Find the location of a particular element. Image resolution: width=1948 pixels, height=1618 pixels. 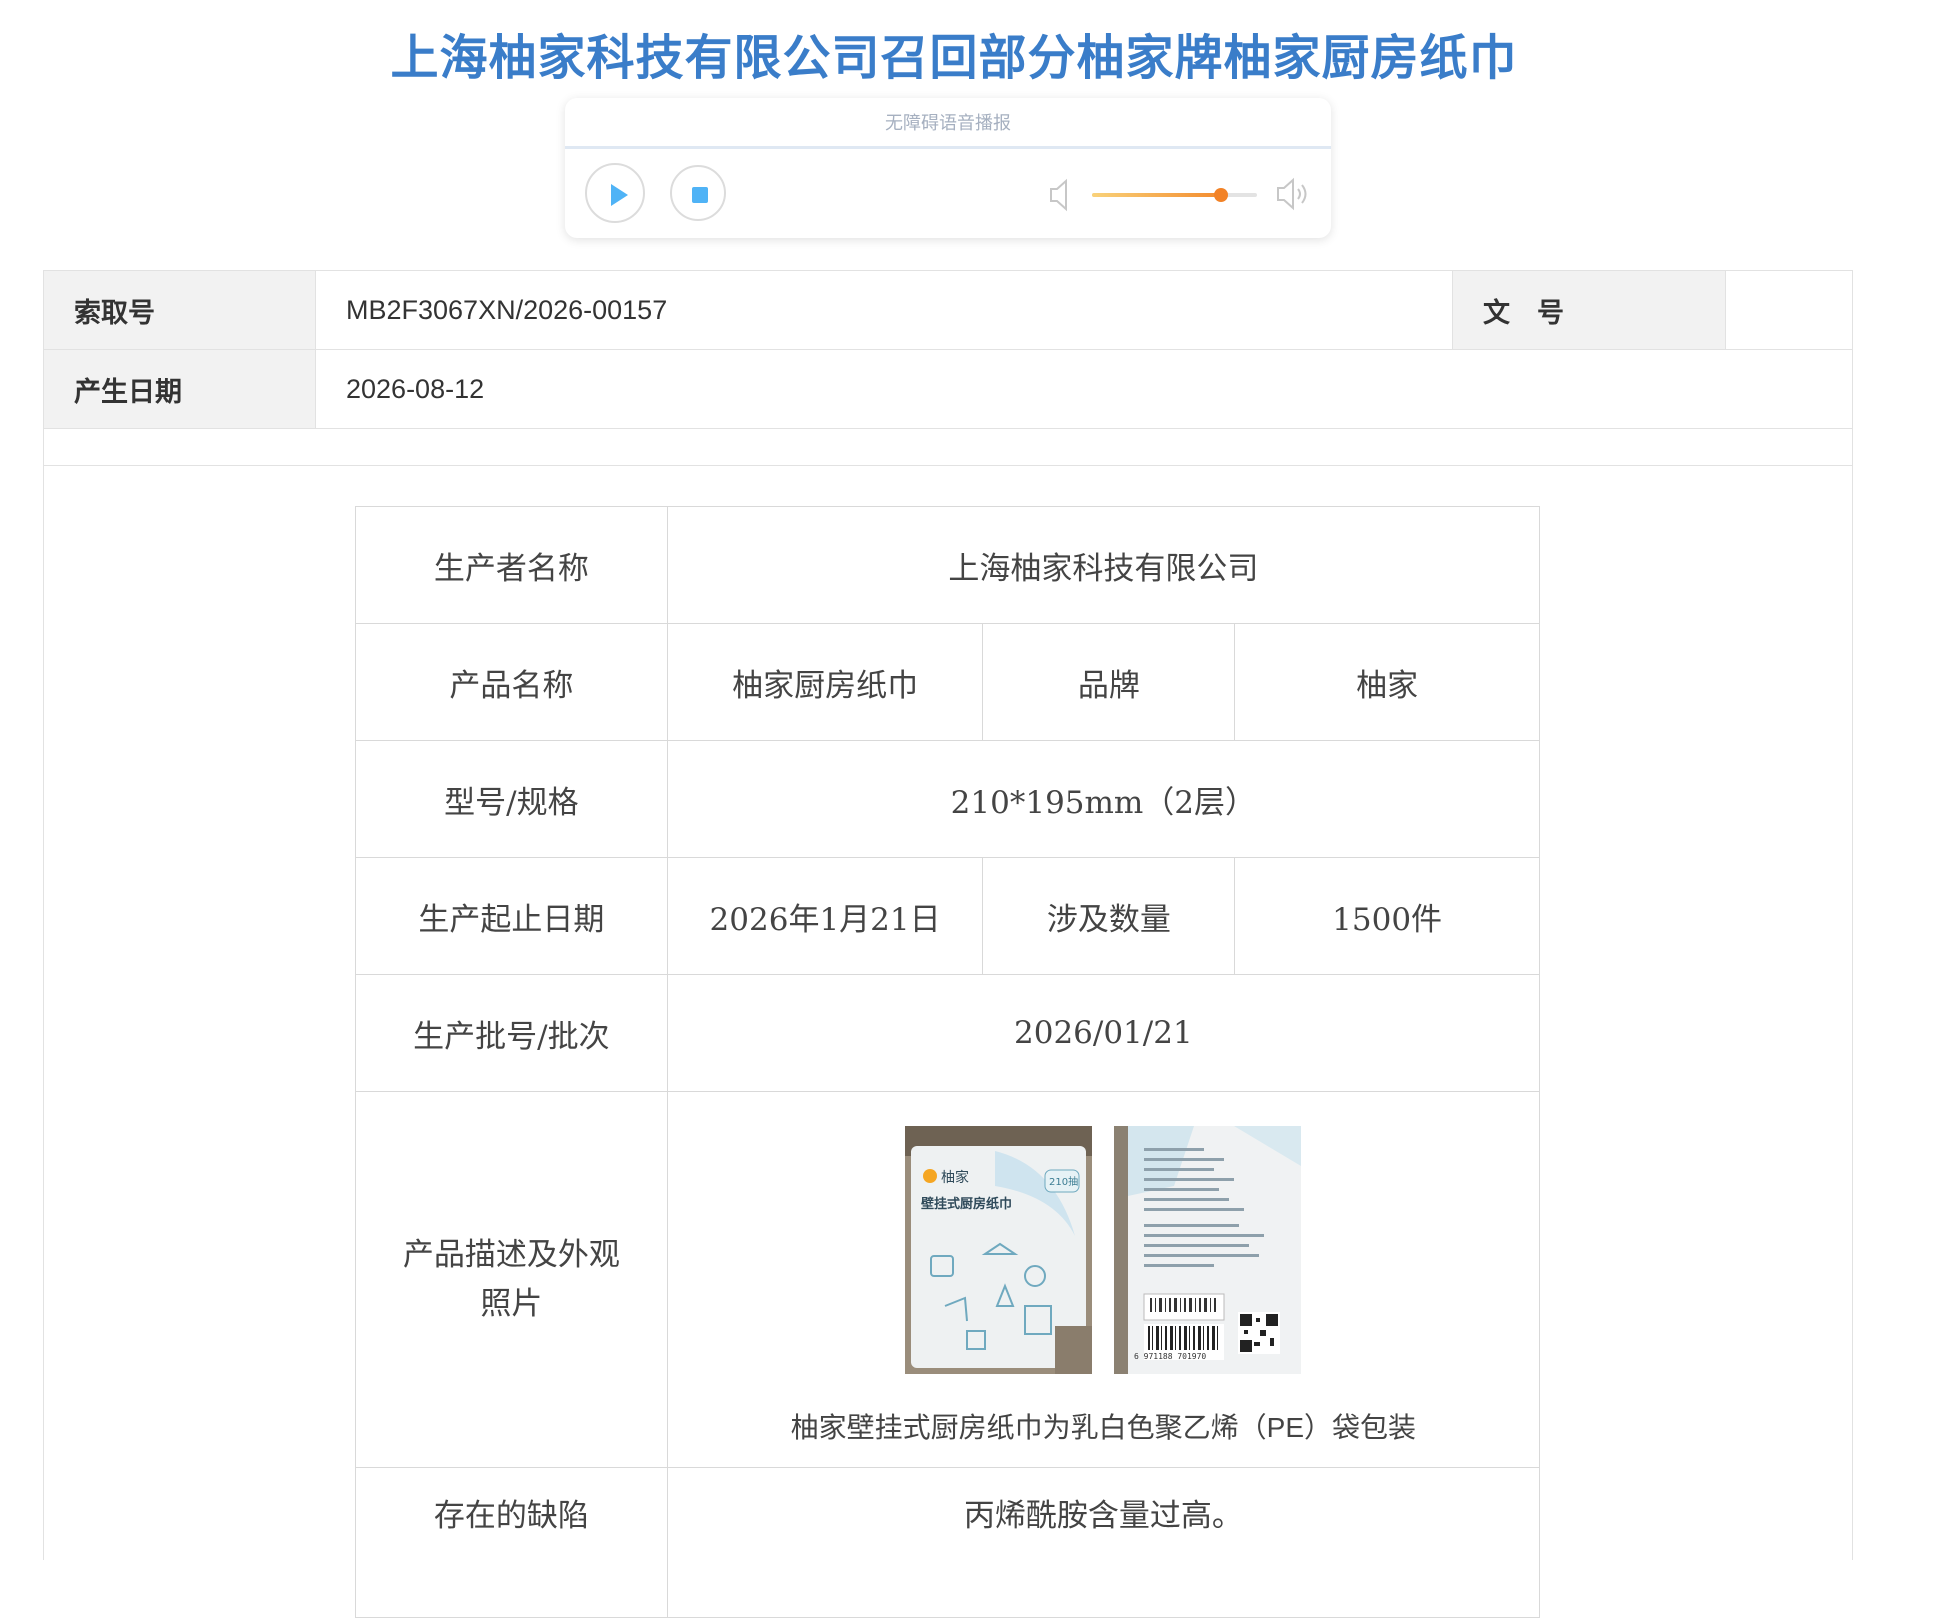

producer-value: 上海柚家科技有限公司 is located at coordinates (1103, 565).